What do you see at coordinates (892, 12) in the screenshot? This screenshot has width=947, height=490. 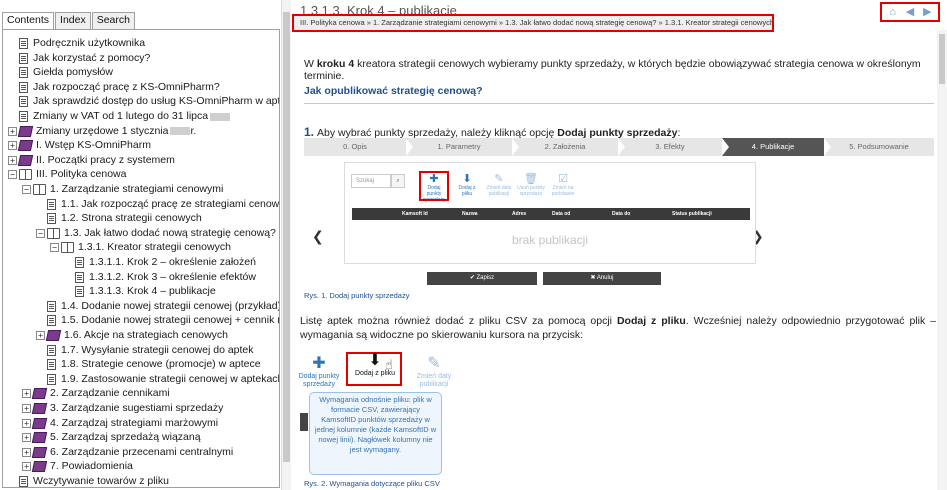 I see `home-icon: ⌂` at bounding box center [892, 12].